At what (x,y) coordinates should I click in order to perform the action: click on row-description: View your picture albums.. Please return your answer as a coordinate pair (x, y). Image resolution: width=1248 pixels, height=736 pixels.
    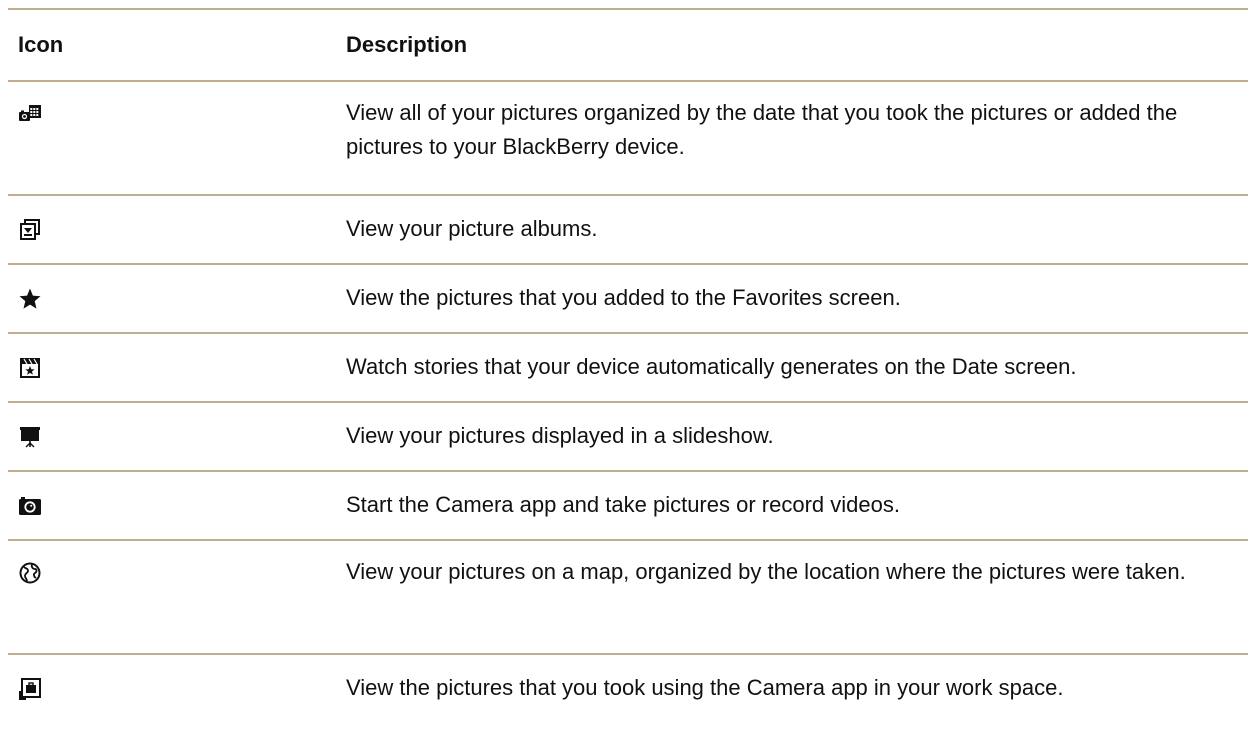
    Looking at the image, I should click on (472, 228).